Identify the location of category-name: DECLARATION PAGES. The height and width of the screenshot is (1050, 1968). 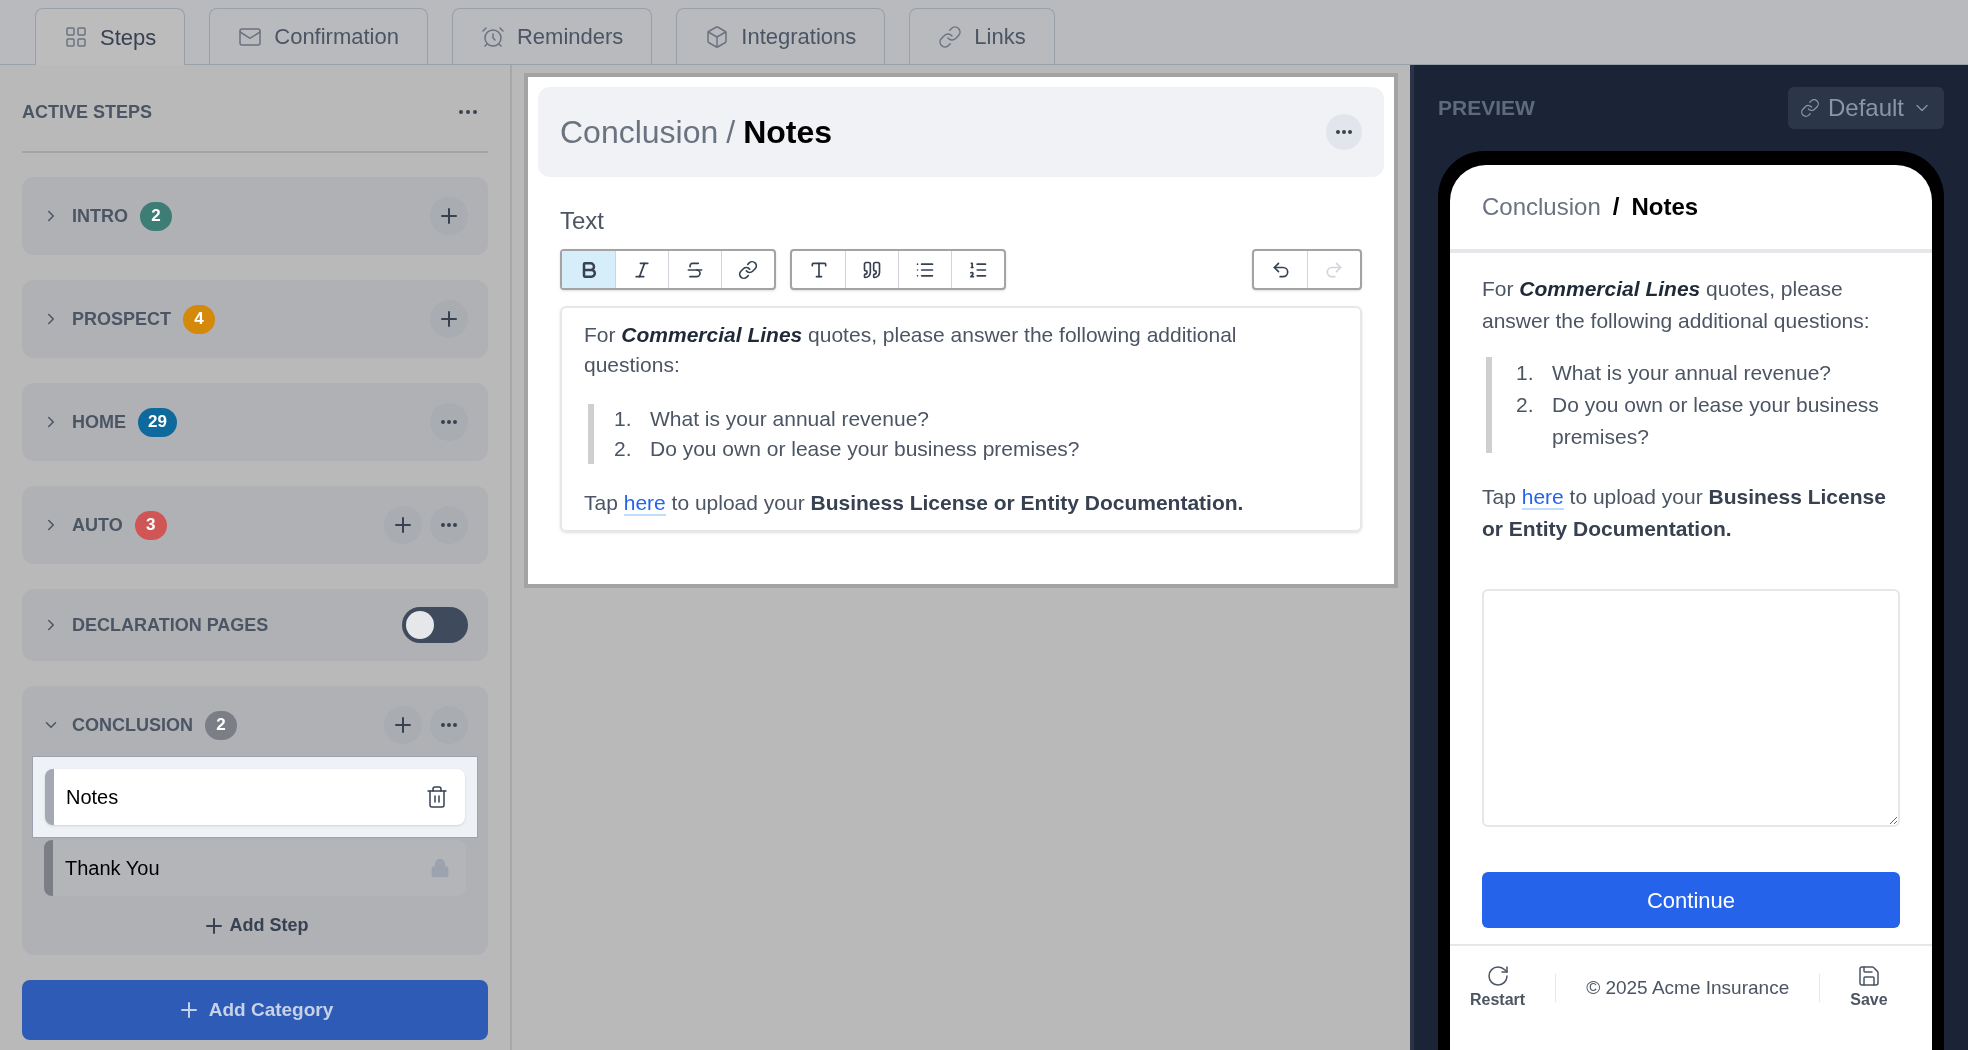
(170, 625).